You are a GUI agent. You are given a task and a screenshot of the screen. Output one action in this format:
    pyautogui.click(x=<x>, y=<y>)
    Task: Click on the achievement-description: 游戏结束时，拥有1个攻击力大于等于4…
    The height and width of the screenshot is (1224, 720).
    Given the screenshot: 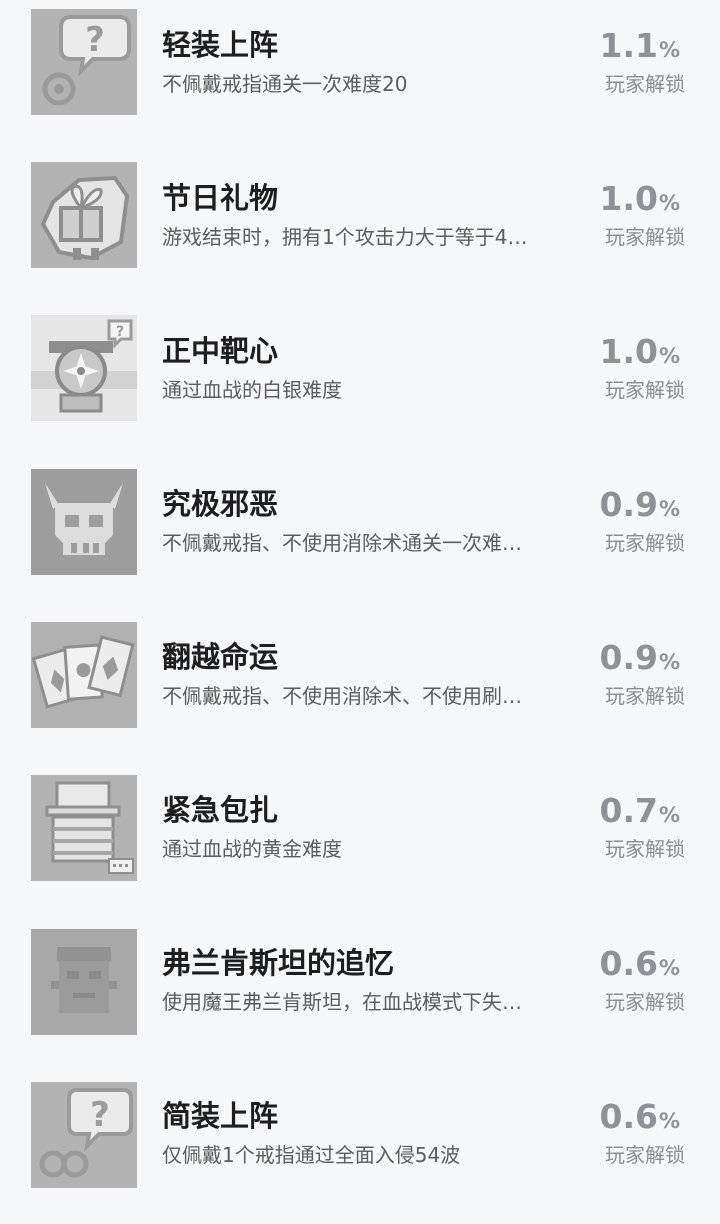 What is the action you would take?
    pyautogui.click(x=345, y=237)
    